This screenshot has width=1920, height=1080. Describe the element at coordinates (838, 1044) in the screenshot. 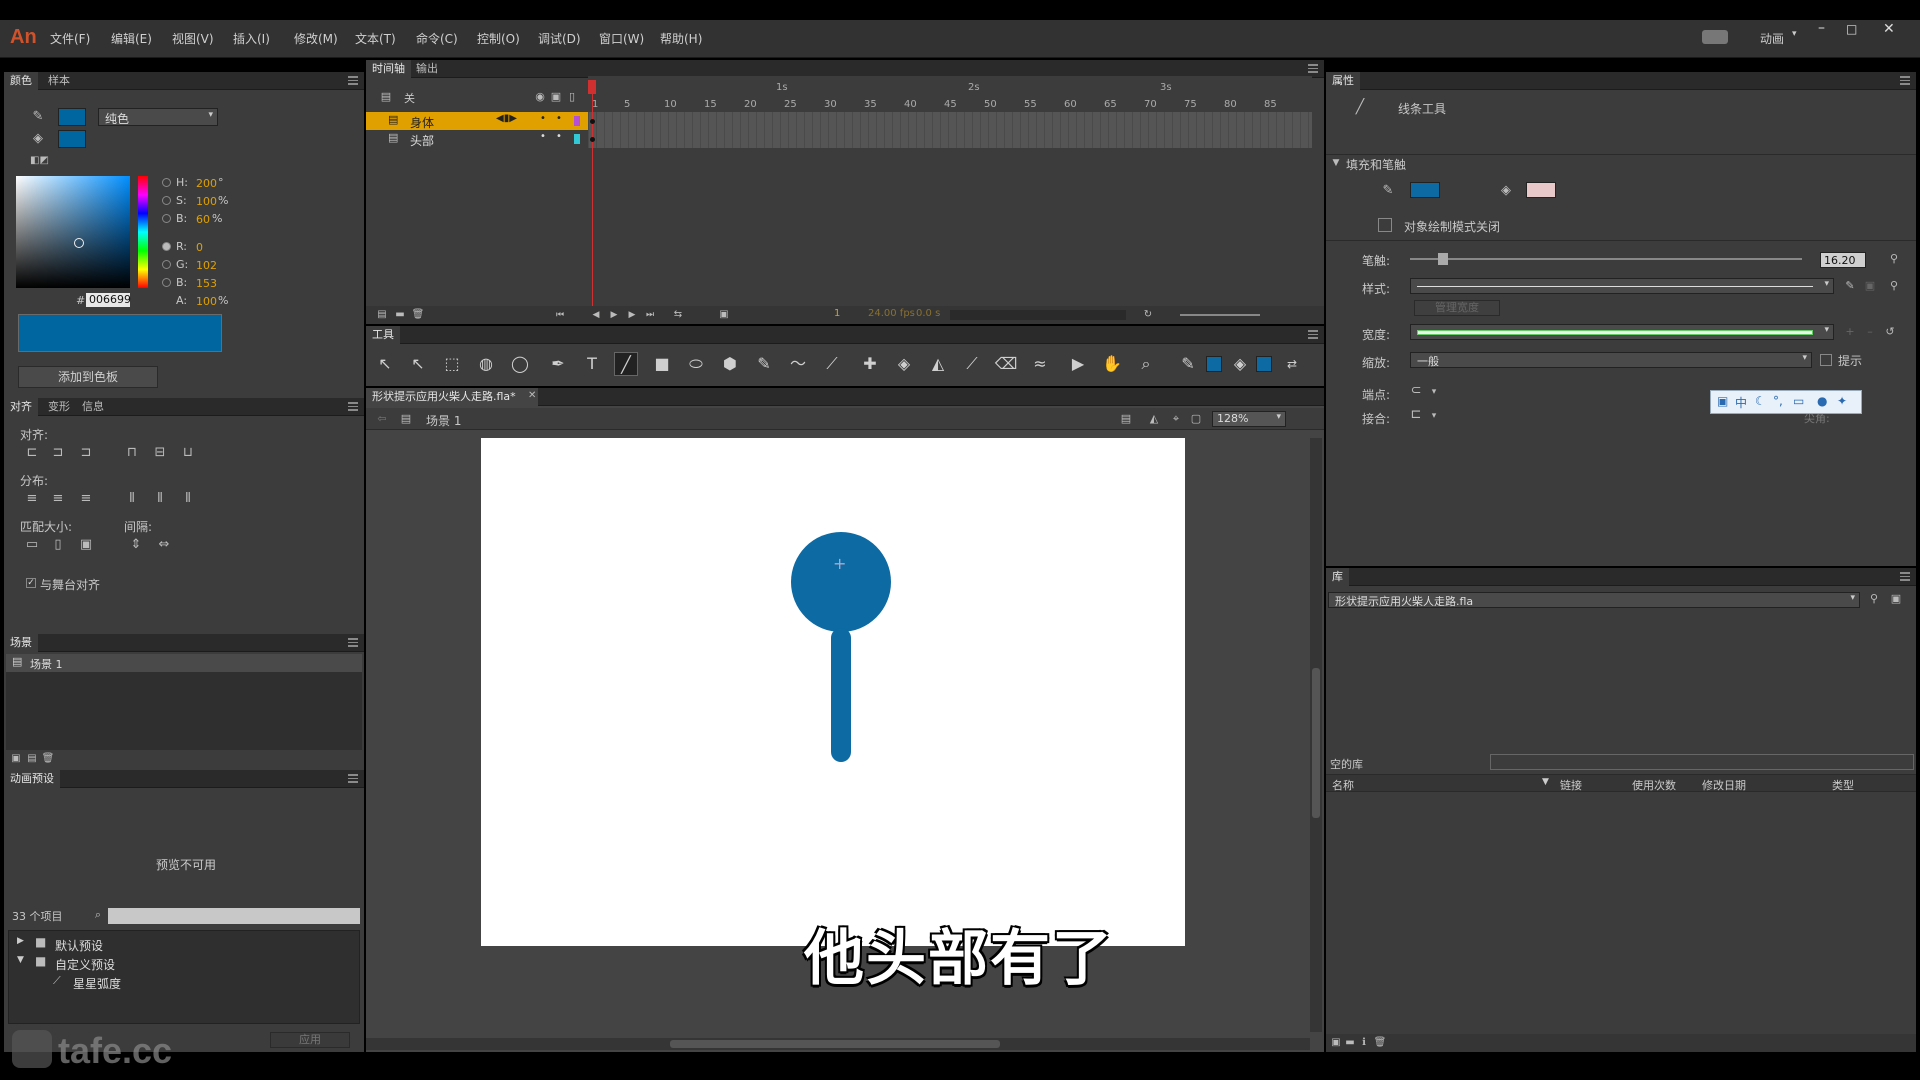

I see `horizontal-scrollbar` at that location.